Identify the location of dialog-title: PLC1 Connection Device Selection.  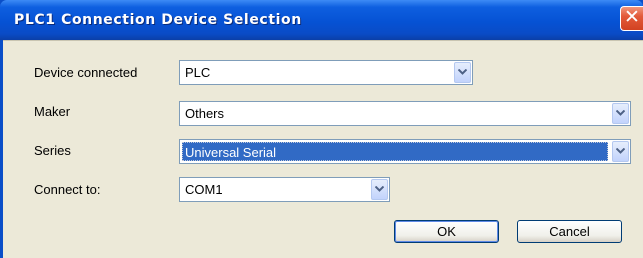
(158, 20).